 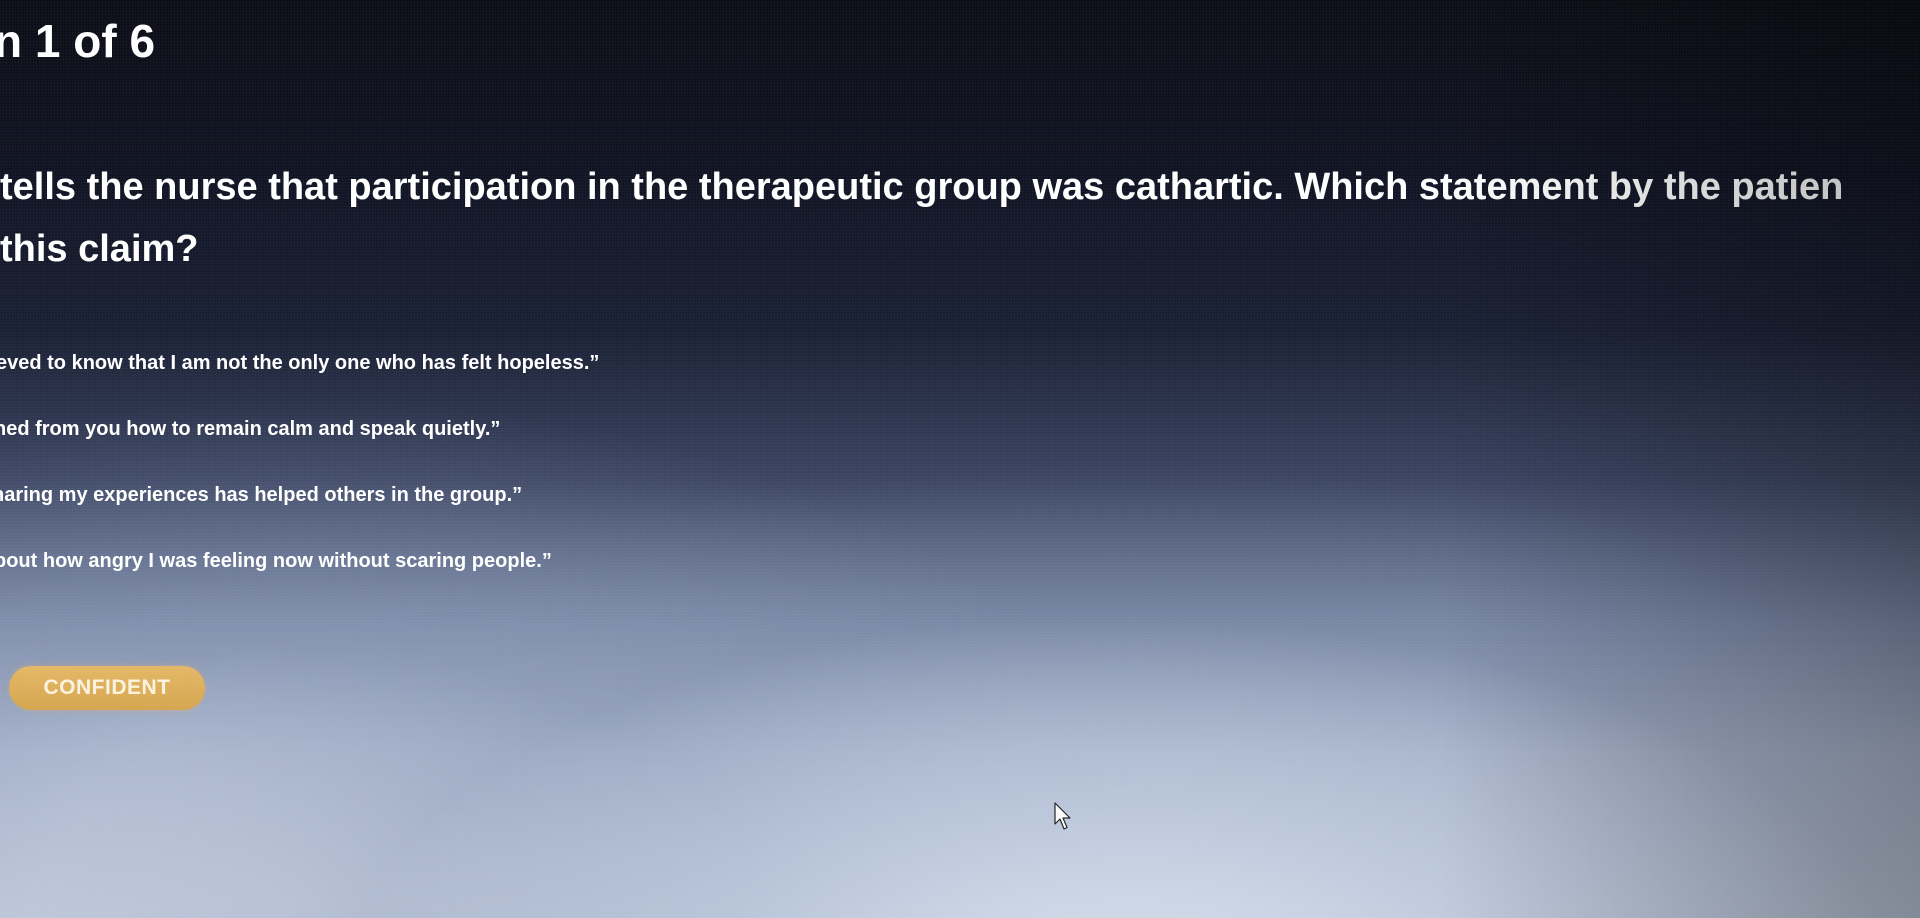 I want to click on mouse-pointer-icon, so click(x=1062, y=816).